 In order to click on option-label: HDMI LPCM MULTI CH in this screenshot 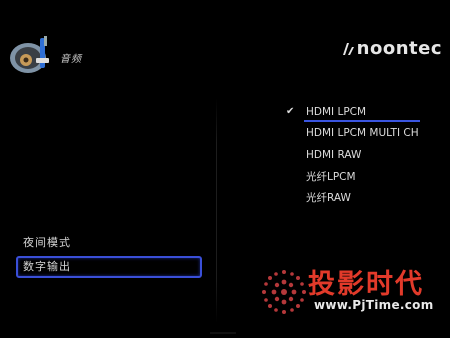, I will do `click(362, 133)`.